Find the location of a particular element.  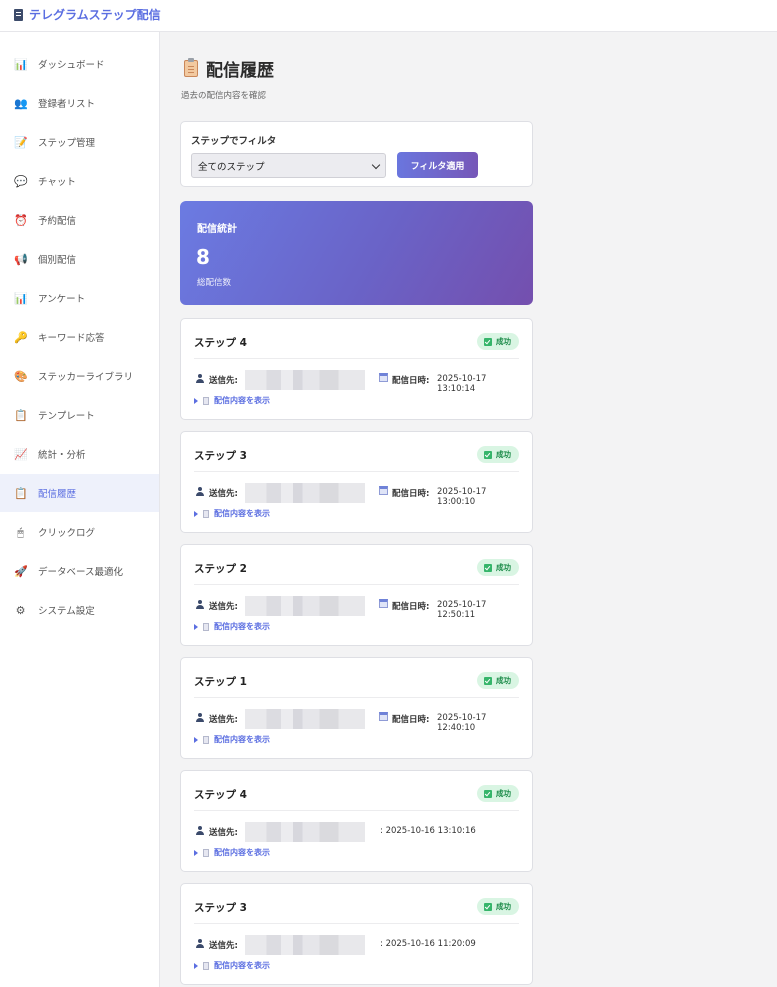

palette-icon: 🎨 is located at coordinates (21, 376).